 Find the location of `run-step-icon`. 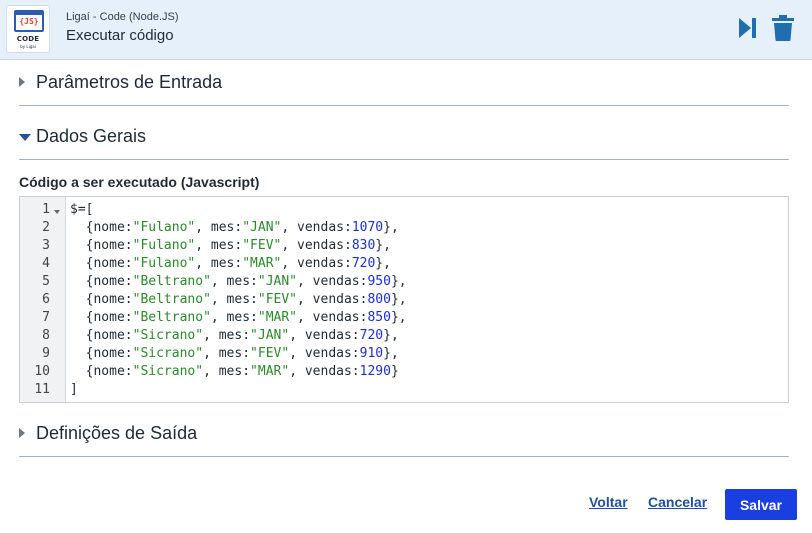

run-step-icon is located at coordinates (747, 28).